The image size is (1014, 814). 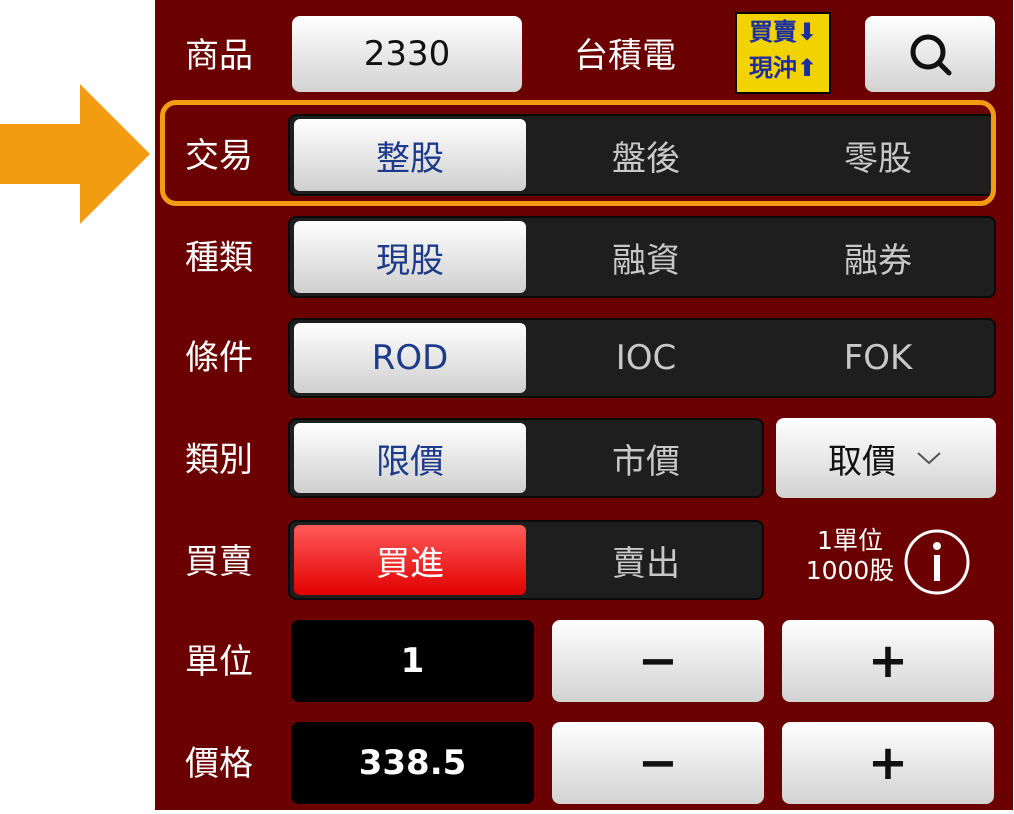 What do you see at coordinates (888, 661) in the screenshot?
I see `unit-plus-button: +` at bounding box center [888, 661].